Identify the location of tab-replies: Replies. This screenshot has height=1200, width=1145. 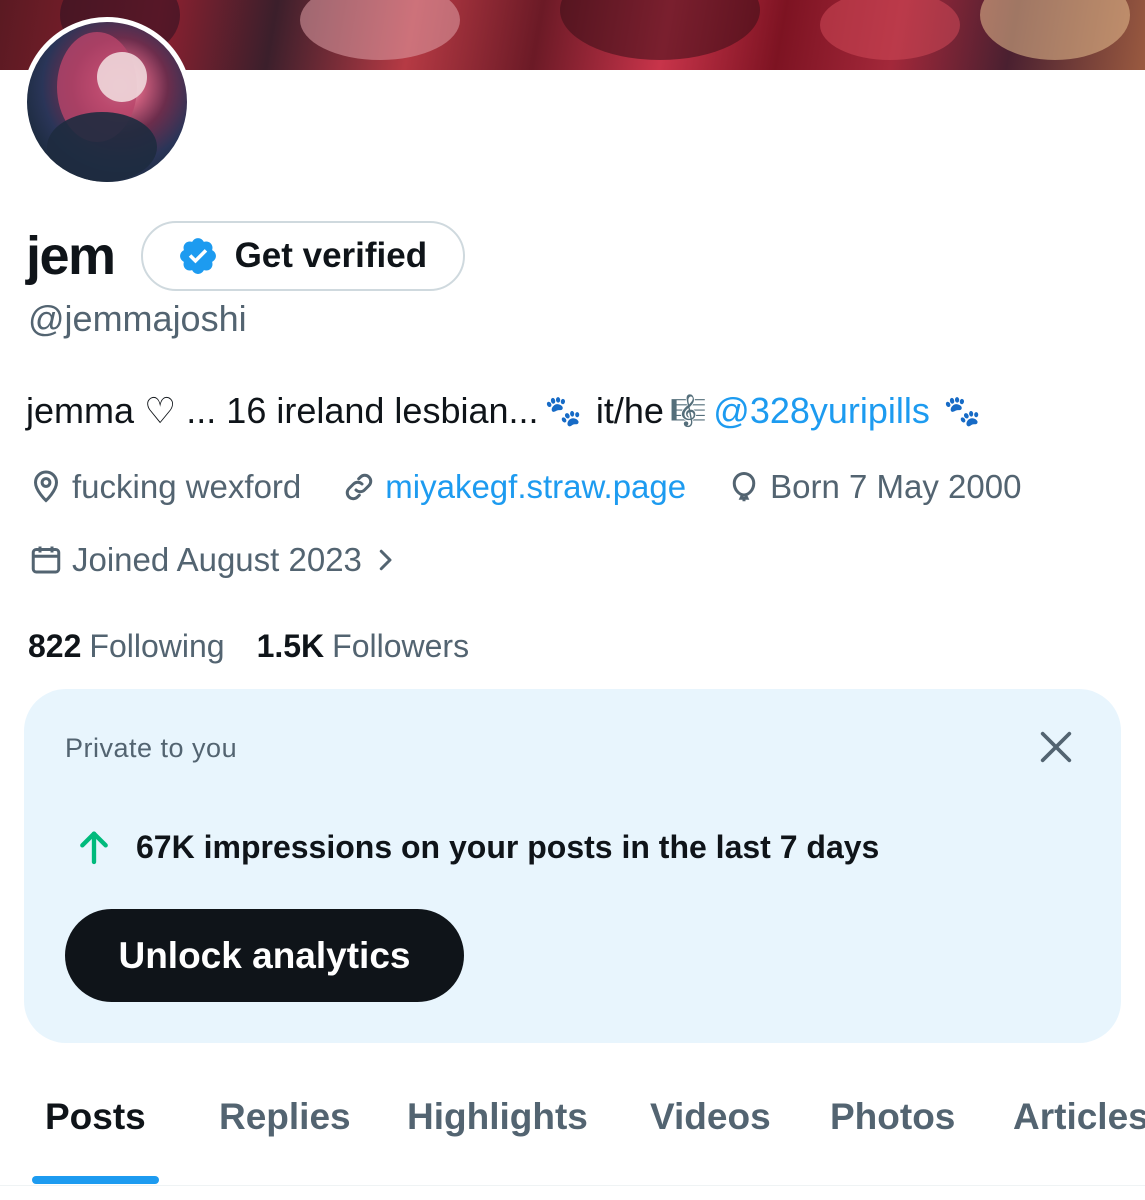
(285, 1117).